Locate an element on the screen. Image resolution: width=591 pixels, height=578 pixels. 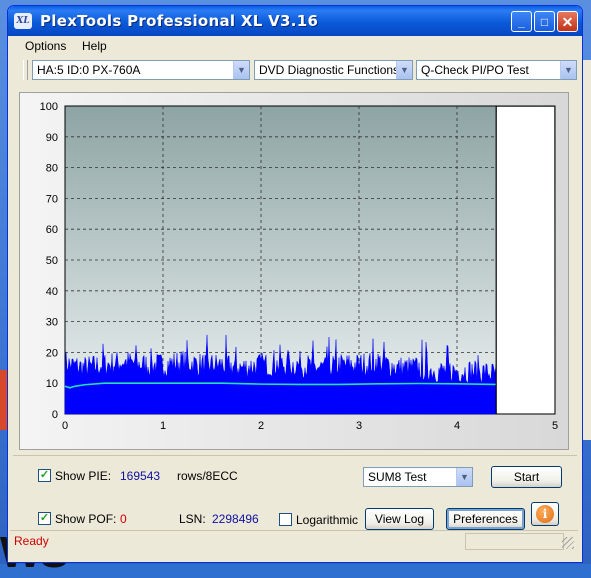
app-logo-icon: XL is located at coordinates (23, 21).